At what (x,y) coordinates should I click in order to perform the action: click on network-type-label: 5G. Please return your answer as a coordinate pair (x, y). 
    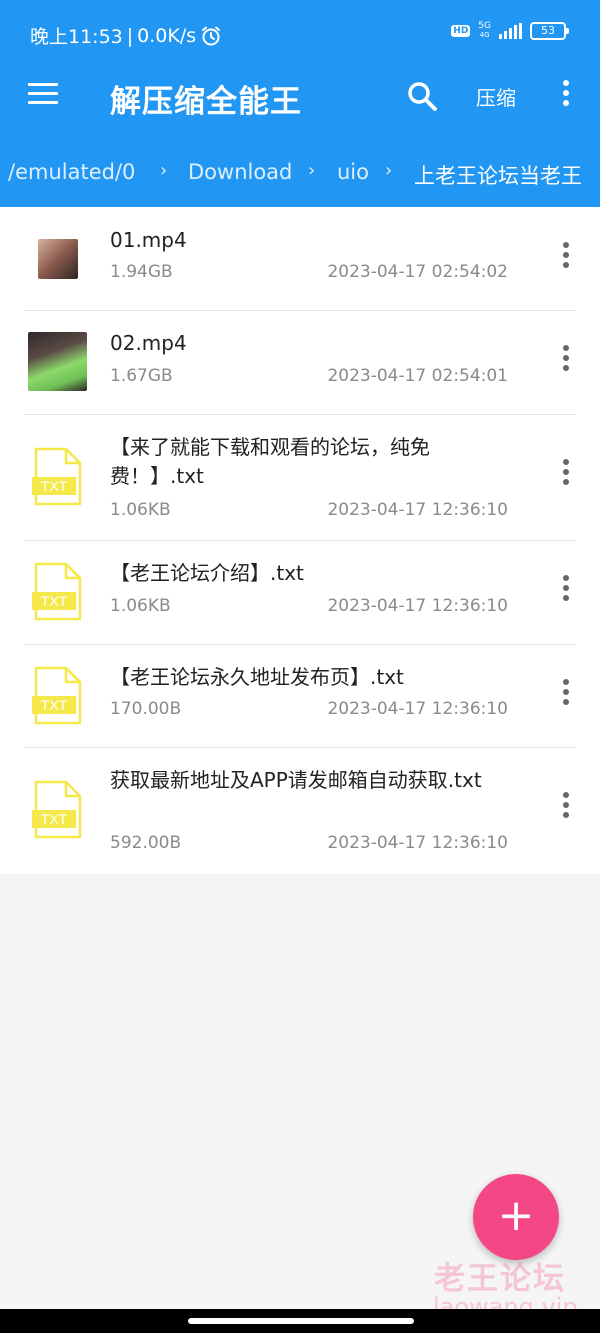
    Looking at the image, I should click on (484, 26).